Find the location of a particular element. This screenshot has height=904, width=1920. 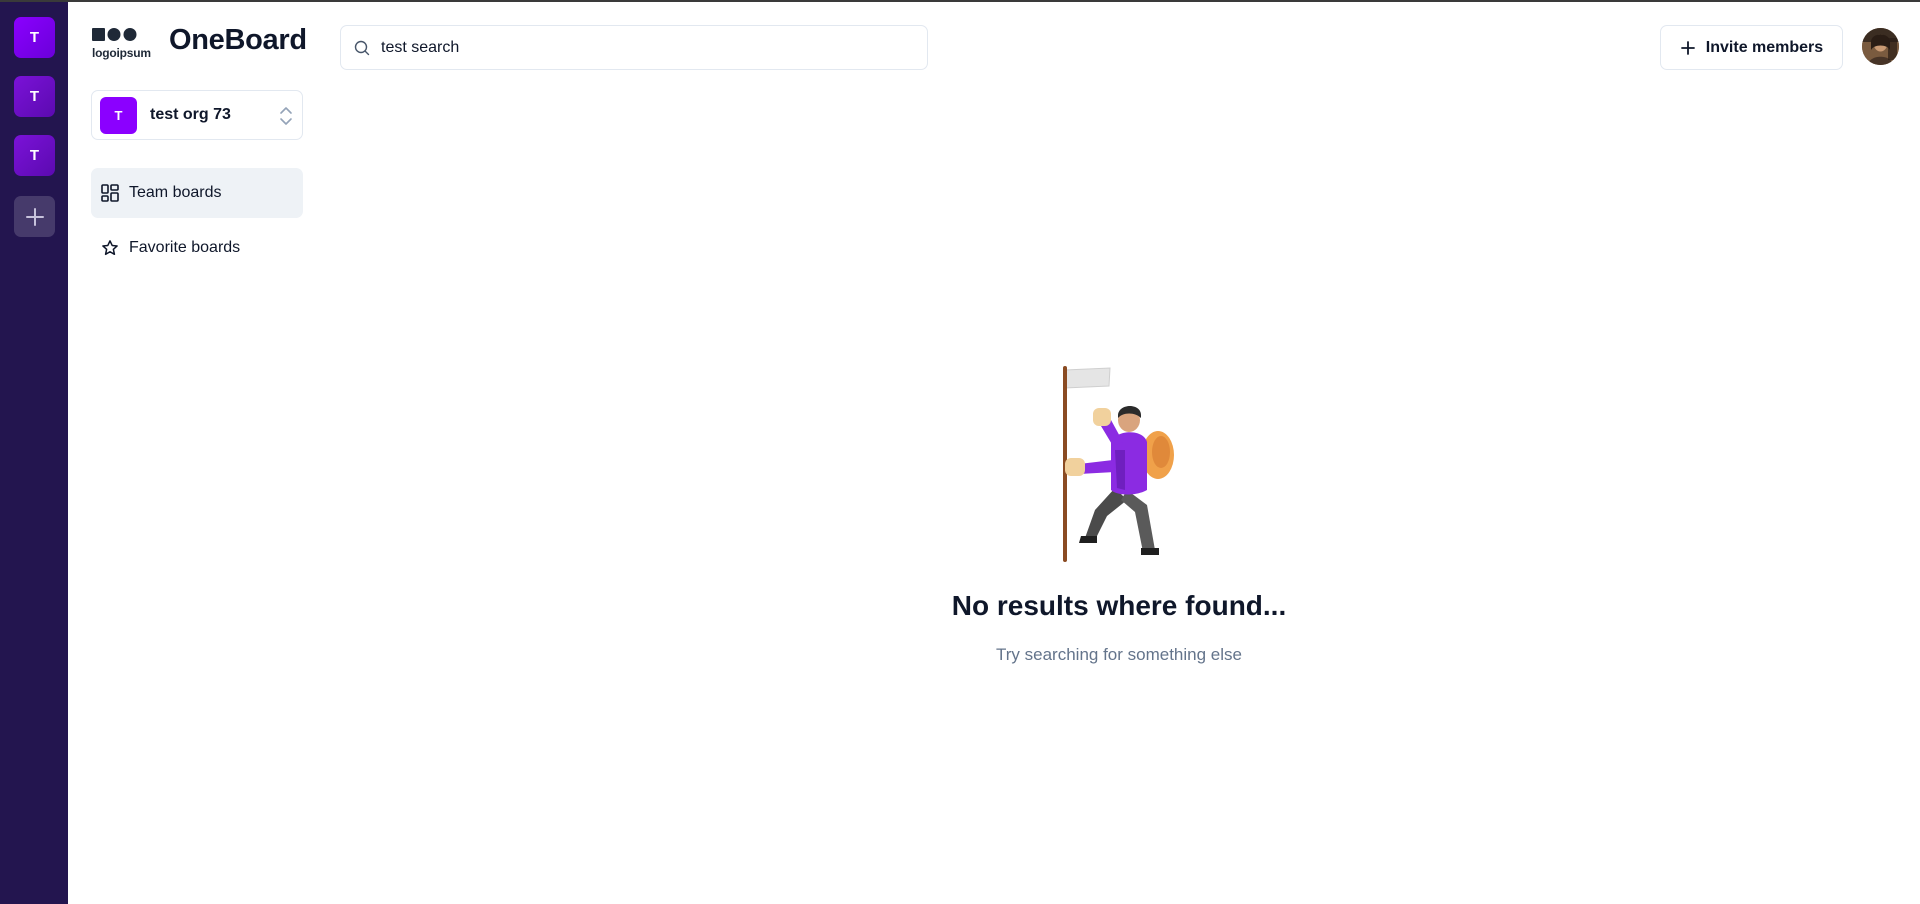

logo-wordmark: logoipsum is located at coordinates (121, 53).